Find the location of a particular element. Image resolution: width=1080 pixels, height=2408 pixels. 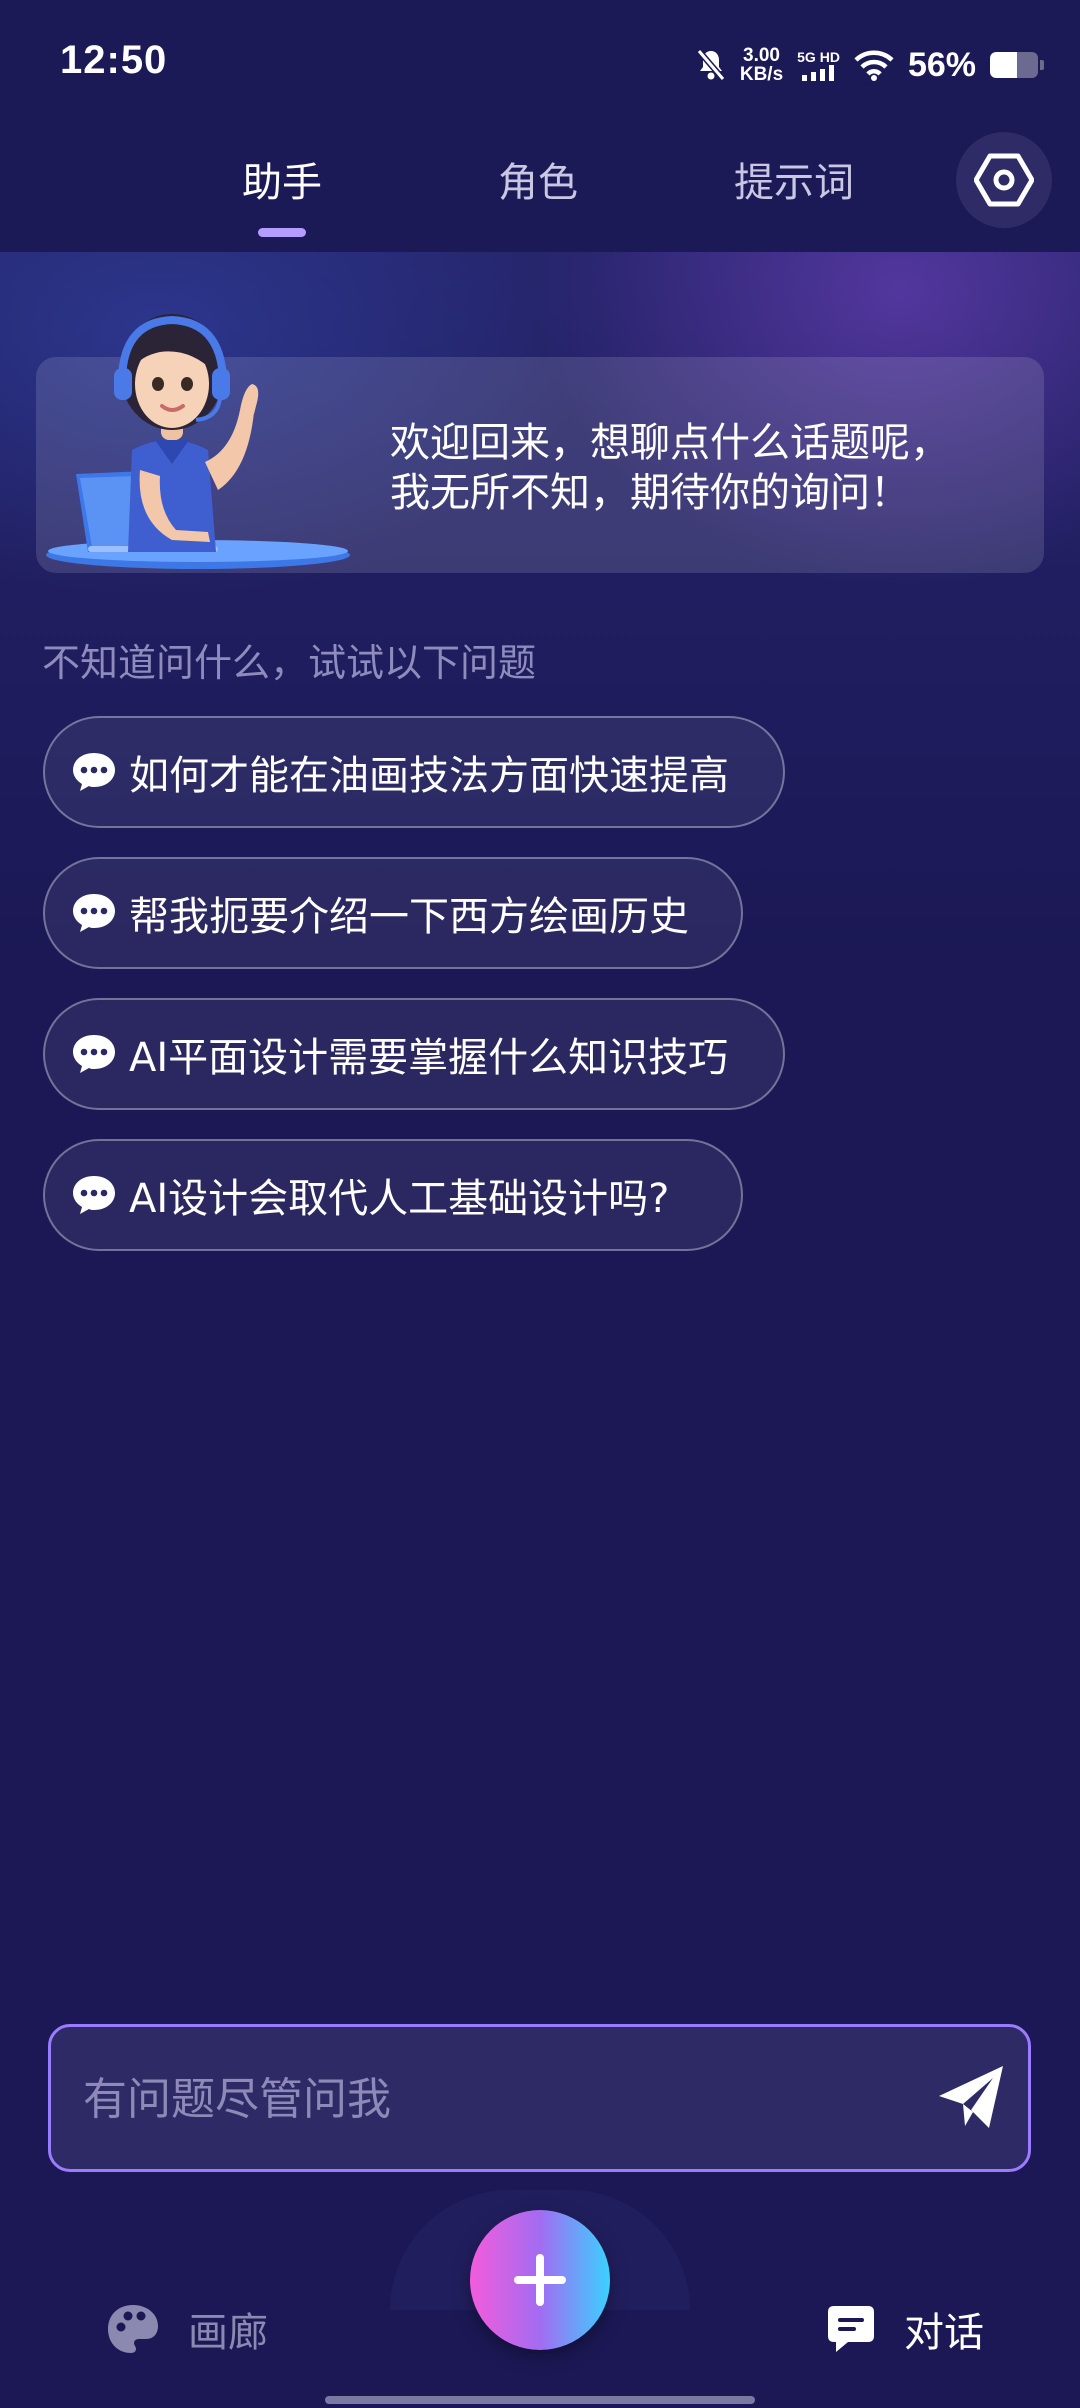

suggestion-chip: AI平面设计需要掌握什么知识技巧 is located at coordinates (414, 1054).